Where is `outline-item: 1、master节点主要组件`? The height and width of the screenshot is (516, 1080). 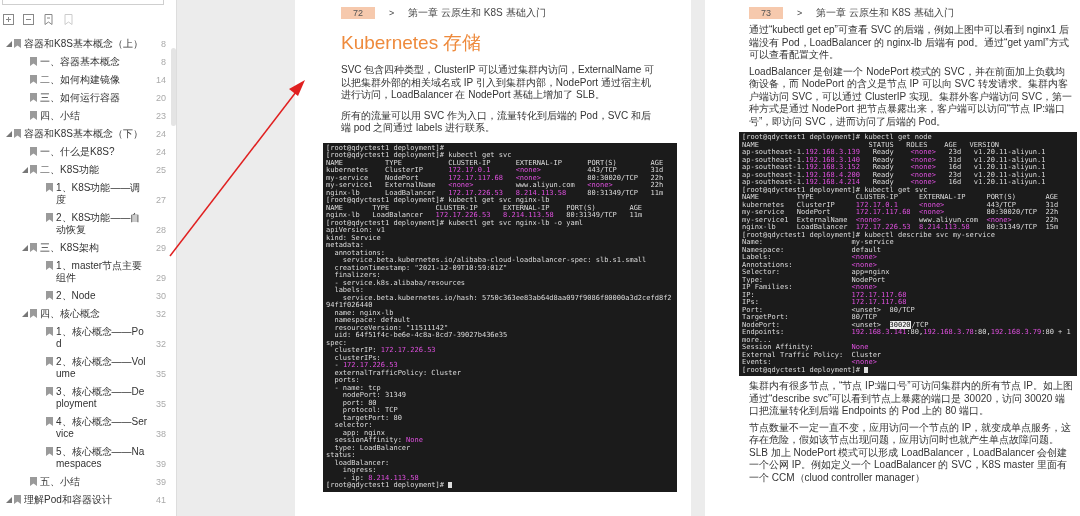
outline-item: 1、master节点主要组件 is located at coordinates (103, 272).